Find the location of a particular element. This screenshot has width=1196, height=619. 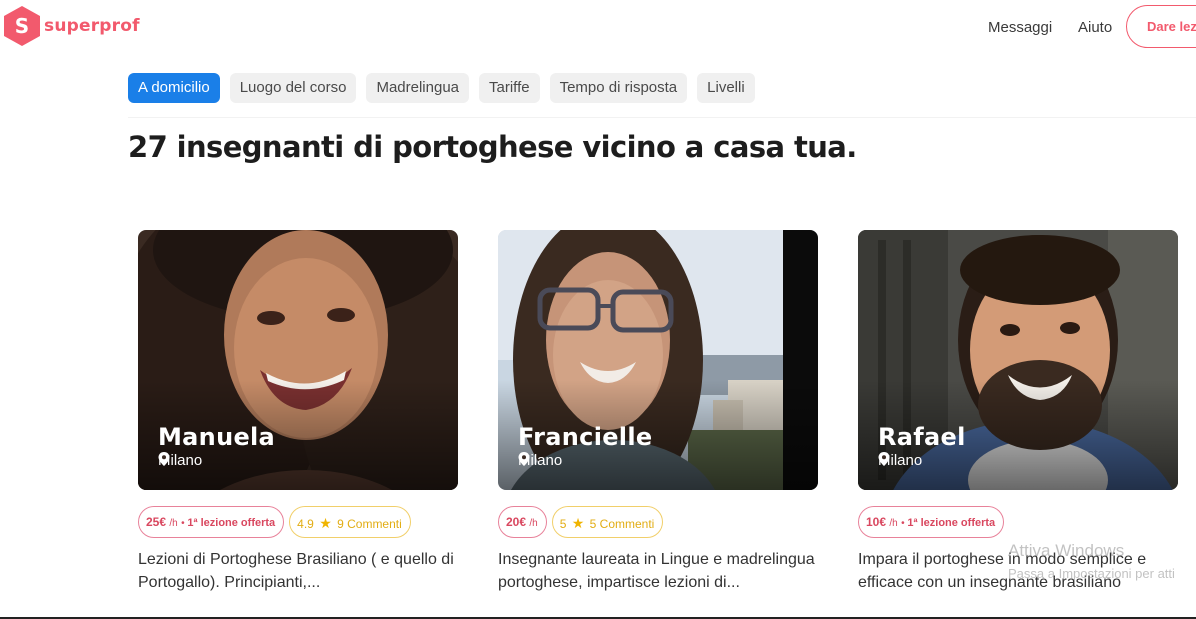

logo-text: superprof is located at coordinates (92, 26).